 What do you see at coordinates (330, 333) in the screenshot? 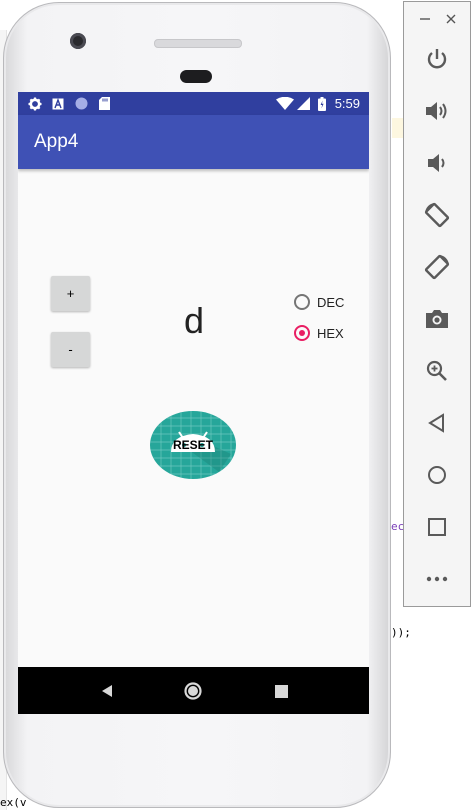
I see `radio-hex-label: HEX` at bounding box center [330, 333].